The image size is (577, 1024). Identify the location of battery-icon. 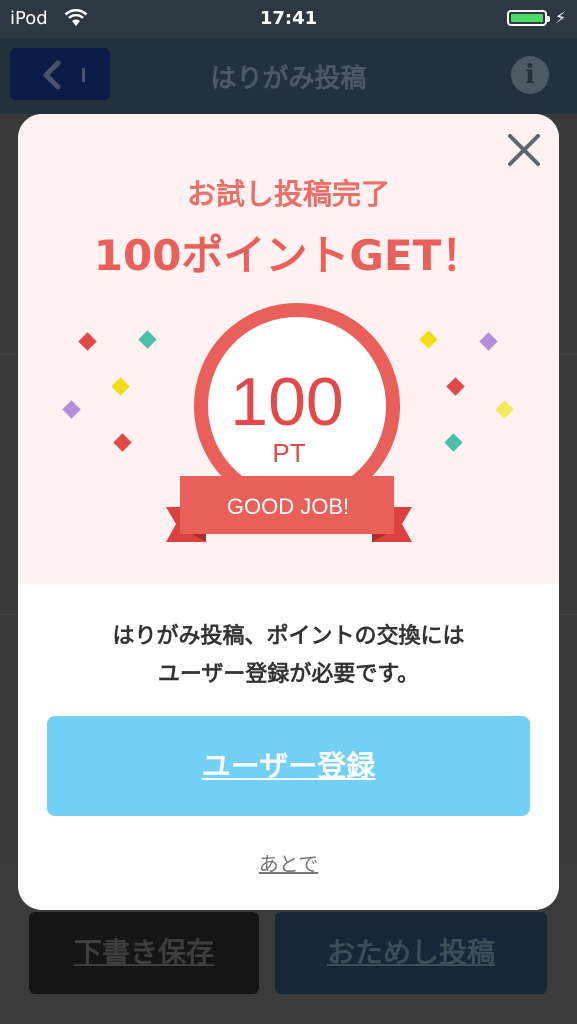
(528, 18).